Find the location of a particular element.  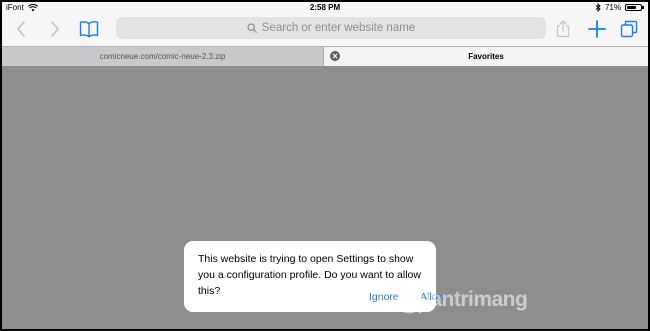

battery-level is located at coordinates (632, 7).